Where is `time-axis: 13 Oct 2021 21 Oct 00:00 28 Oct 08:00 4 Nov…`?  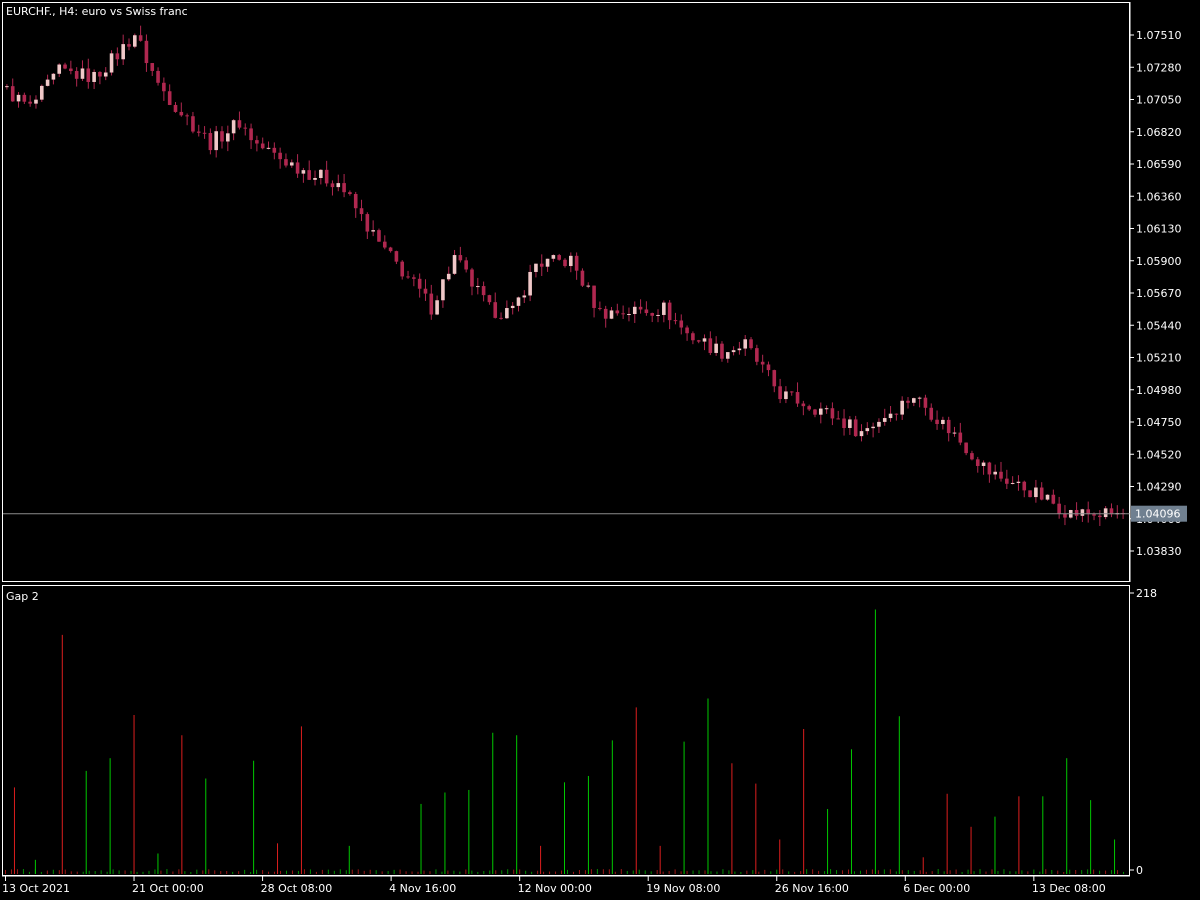 time-axis: 13 Oct 2021 21 Oct 00:00 28 Oct 08:00 4 Nov… is located at coordinates (566, 885).